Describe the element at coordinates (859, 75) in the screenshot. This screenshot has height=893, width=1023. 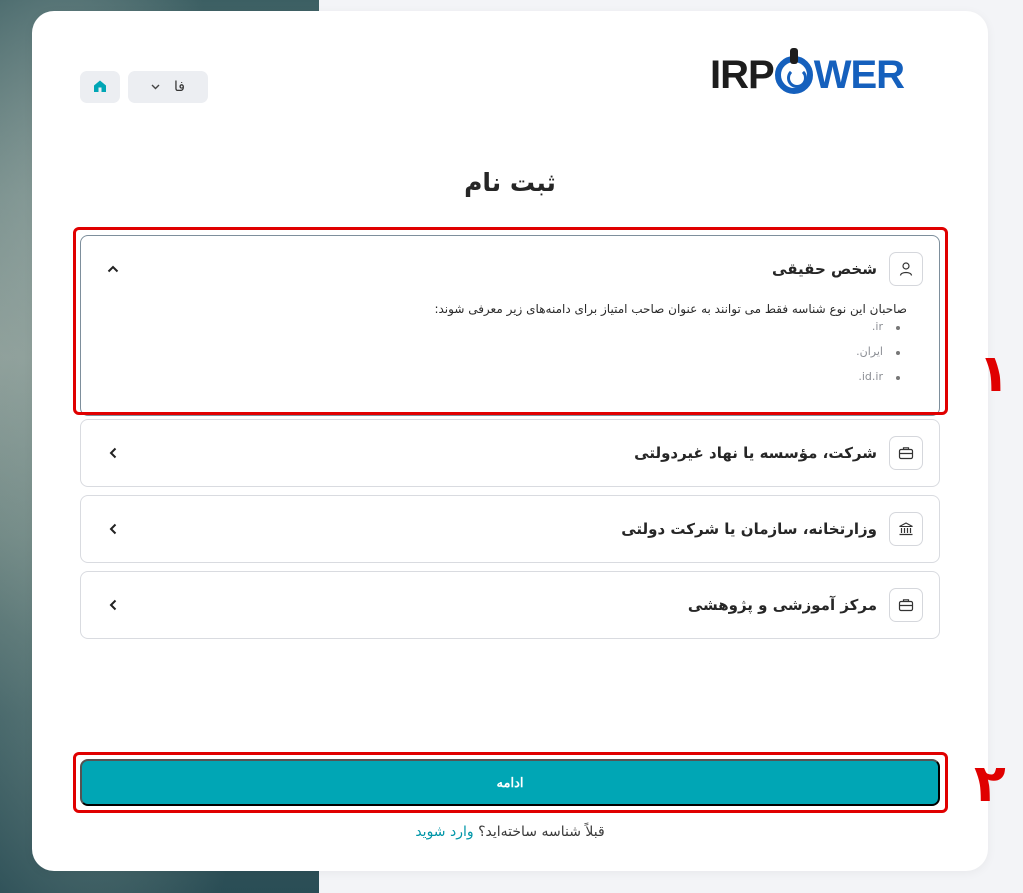
I see `logo-text-right: WER` at that location.